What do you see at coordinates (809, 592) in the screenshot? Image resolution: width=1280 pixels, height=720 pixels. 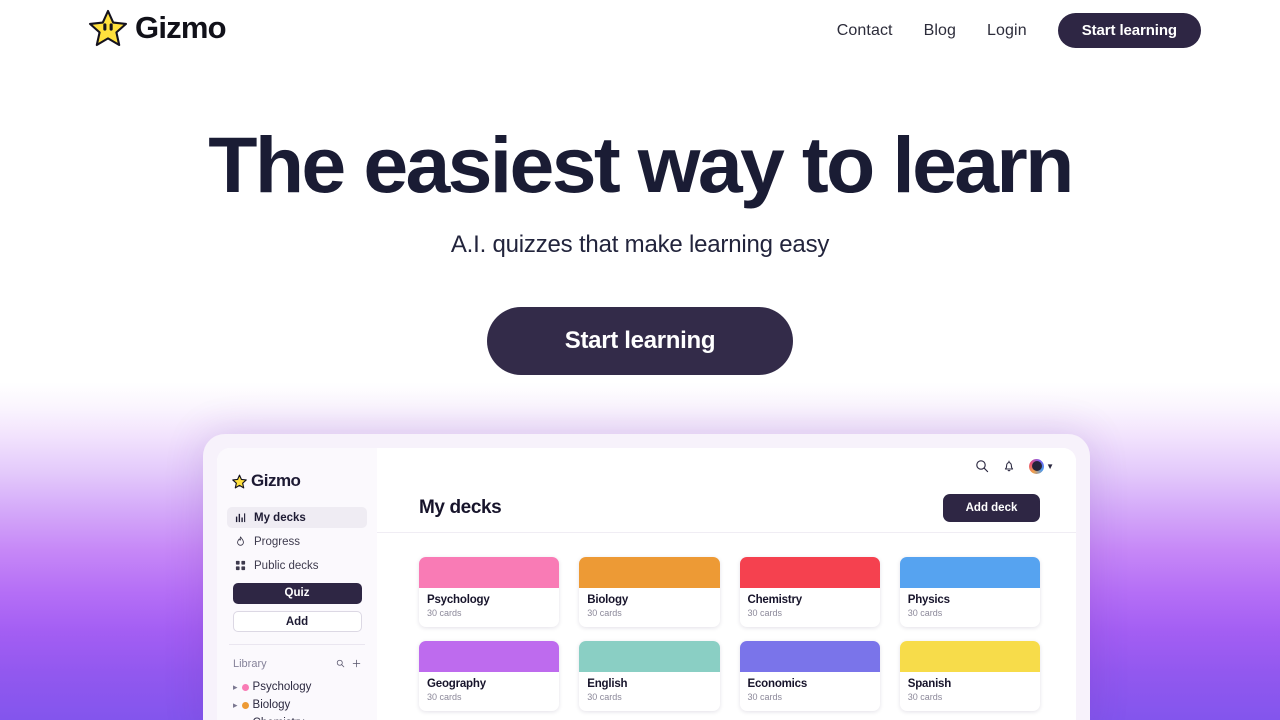 I see `deck-card: Chemistry 30 cards` at bounding box center [809, 592].